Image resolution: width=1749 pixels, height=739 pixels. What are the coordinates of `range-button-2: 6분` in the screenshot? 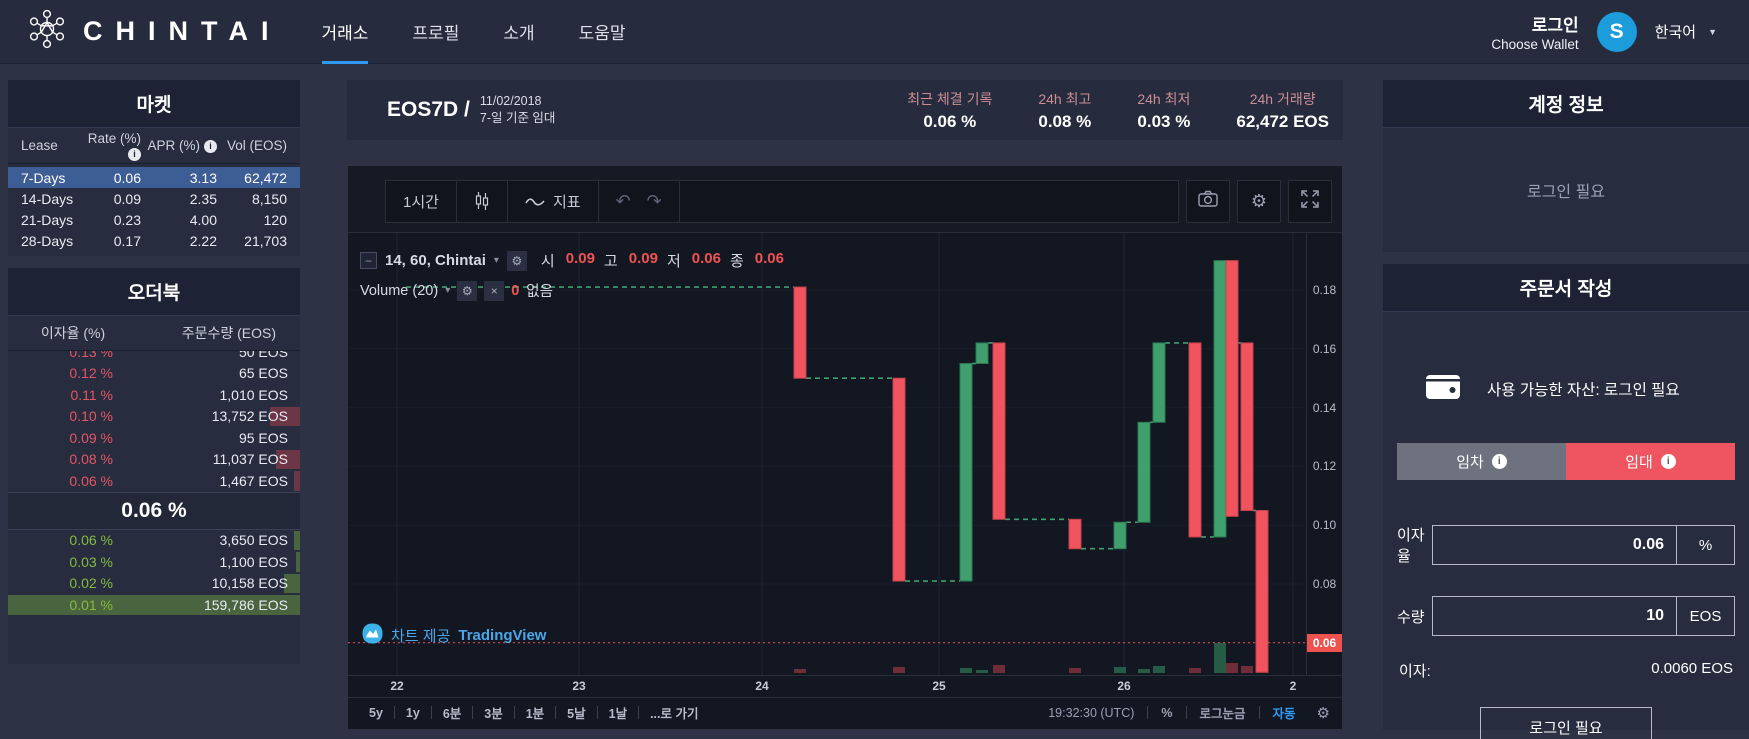 It's located at (452, 712).